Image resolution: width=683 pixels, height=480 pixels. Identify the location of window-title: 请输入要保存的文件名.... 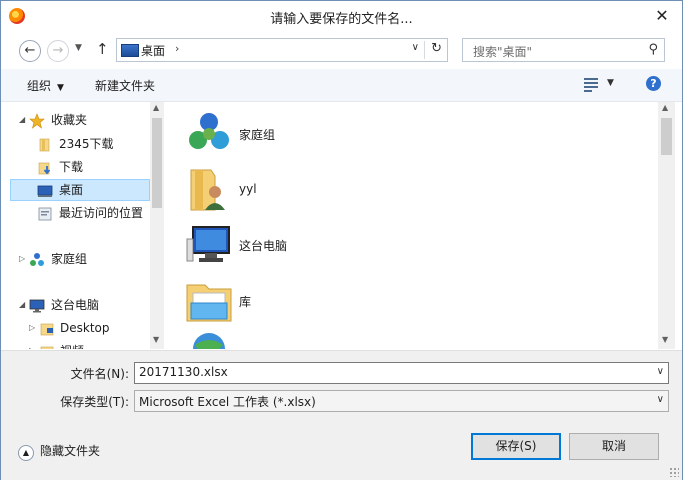
(341, 19).